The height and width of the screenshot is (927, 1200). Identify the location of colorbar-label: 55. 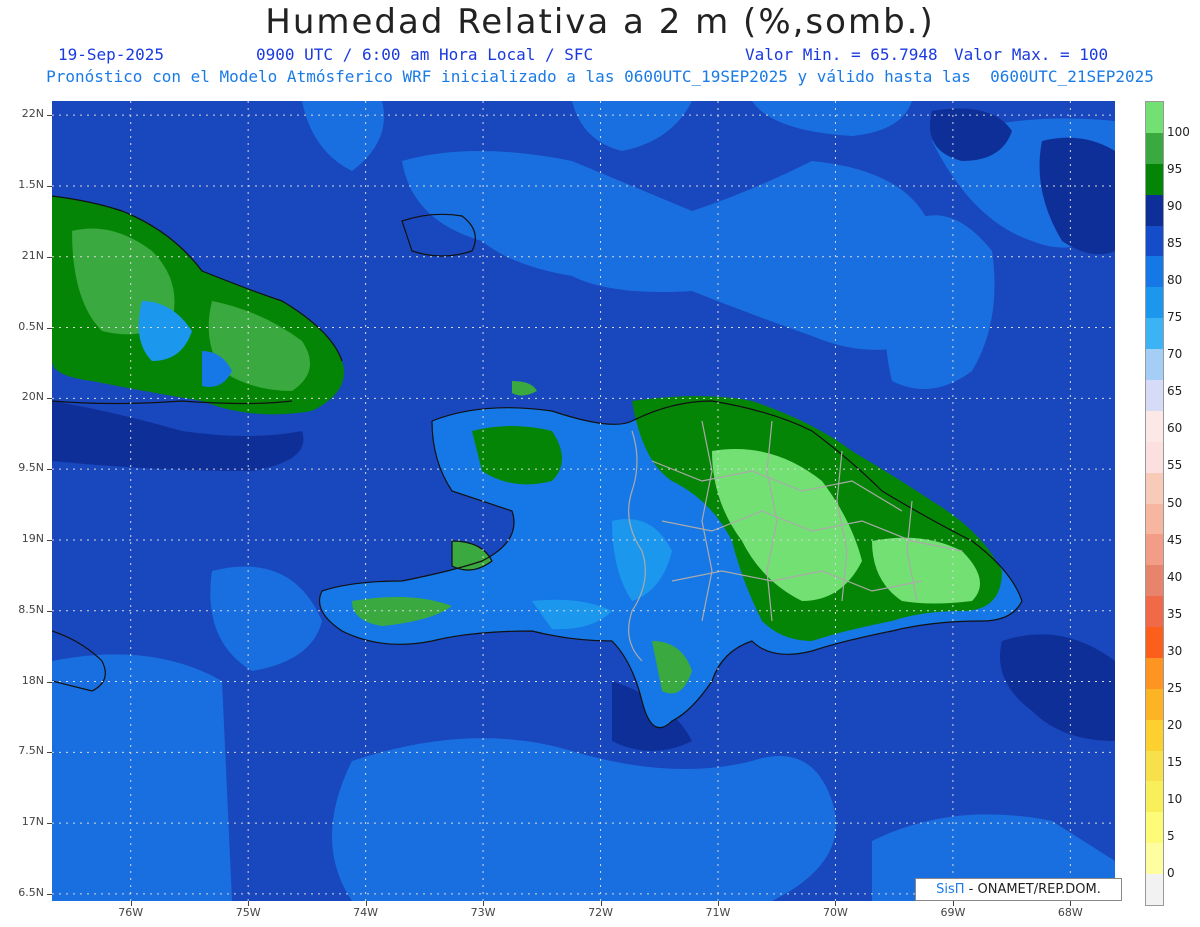
(1175, 465).